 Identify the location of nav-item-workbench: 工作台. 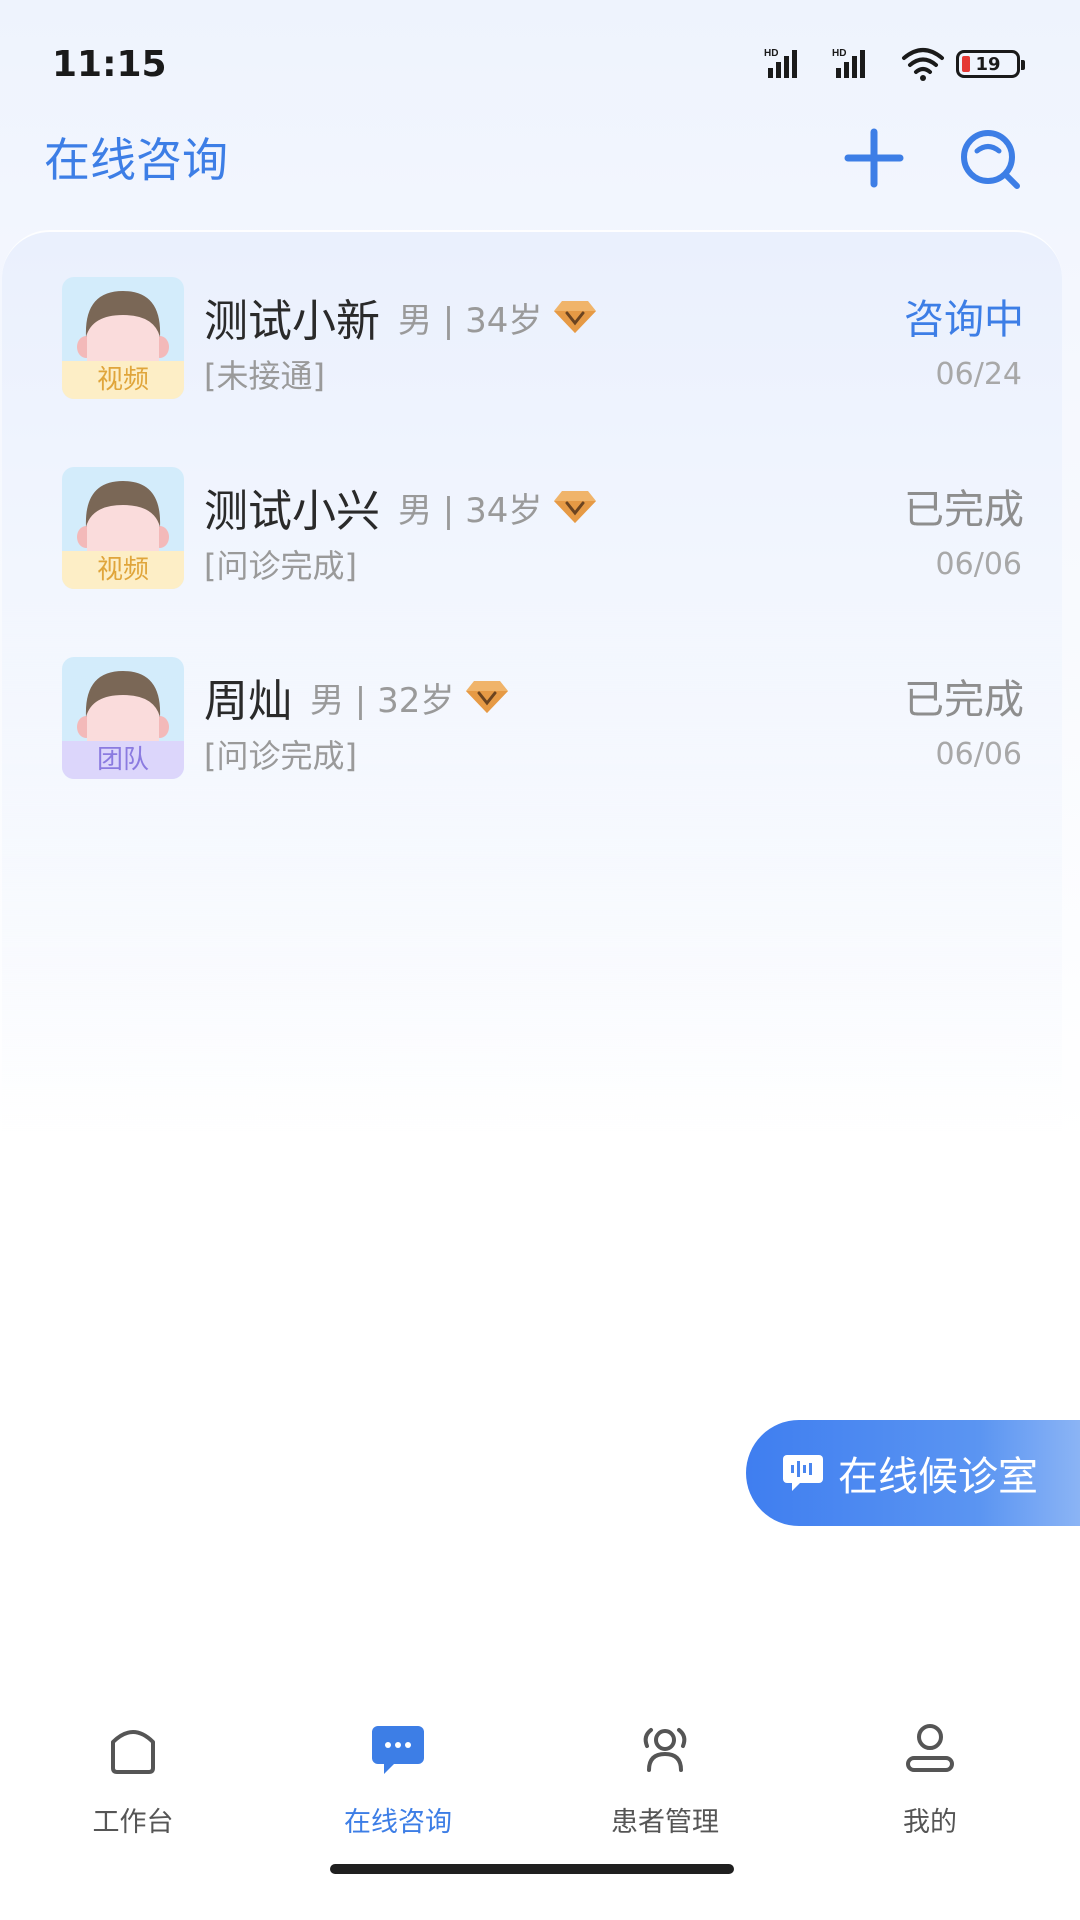
(133, 1770).